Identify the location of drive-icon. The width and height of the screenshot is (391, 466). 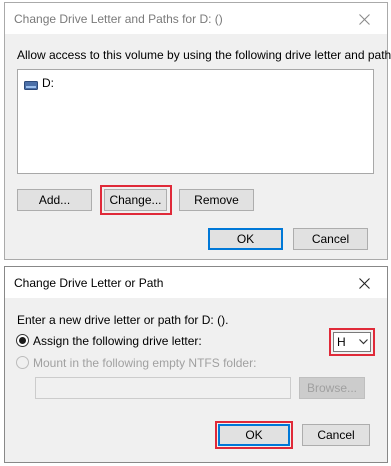
(31, 84).